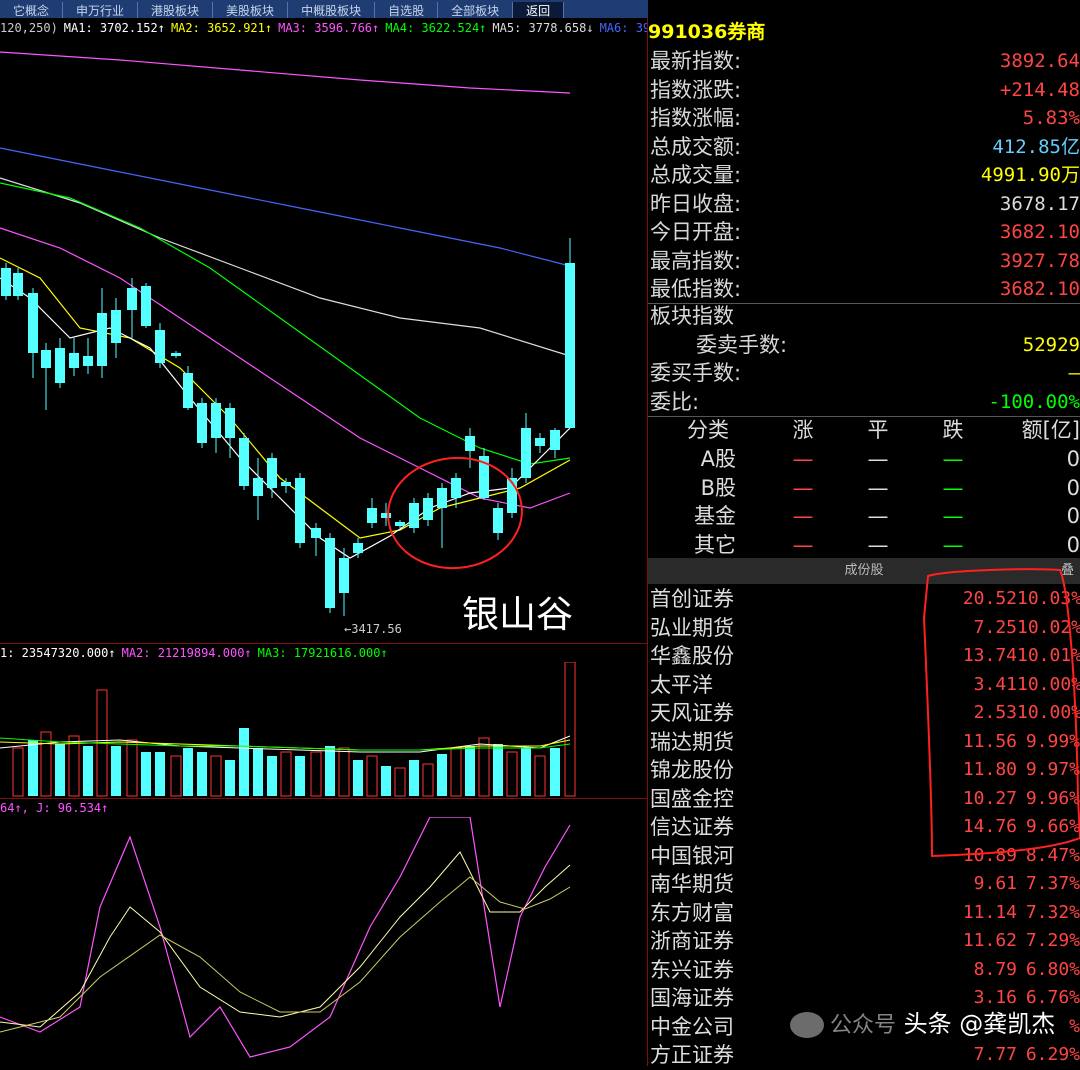 Image resolution: width=1080 pixels, height=1070 pixels. I want to click on tab-1: 申万行业, so click(101, 10).